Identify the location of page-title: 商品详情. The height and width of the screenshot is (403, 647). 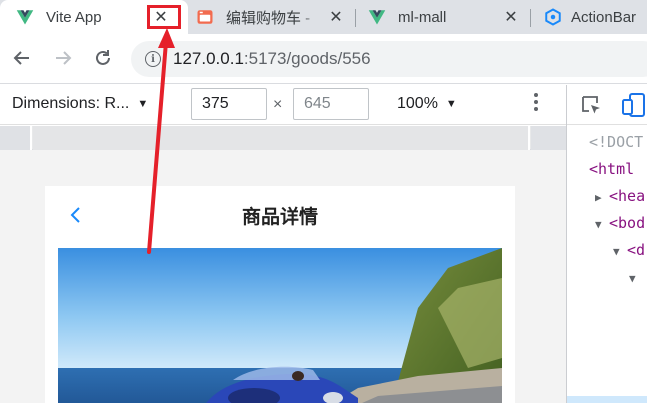
(279, 216).